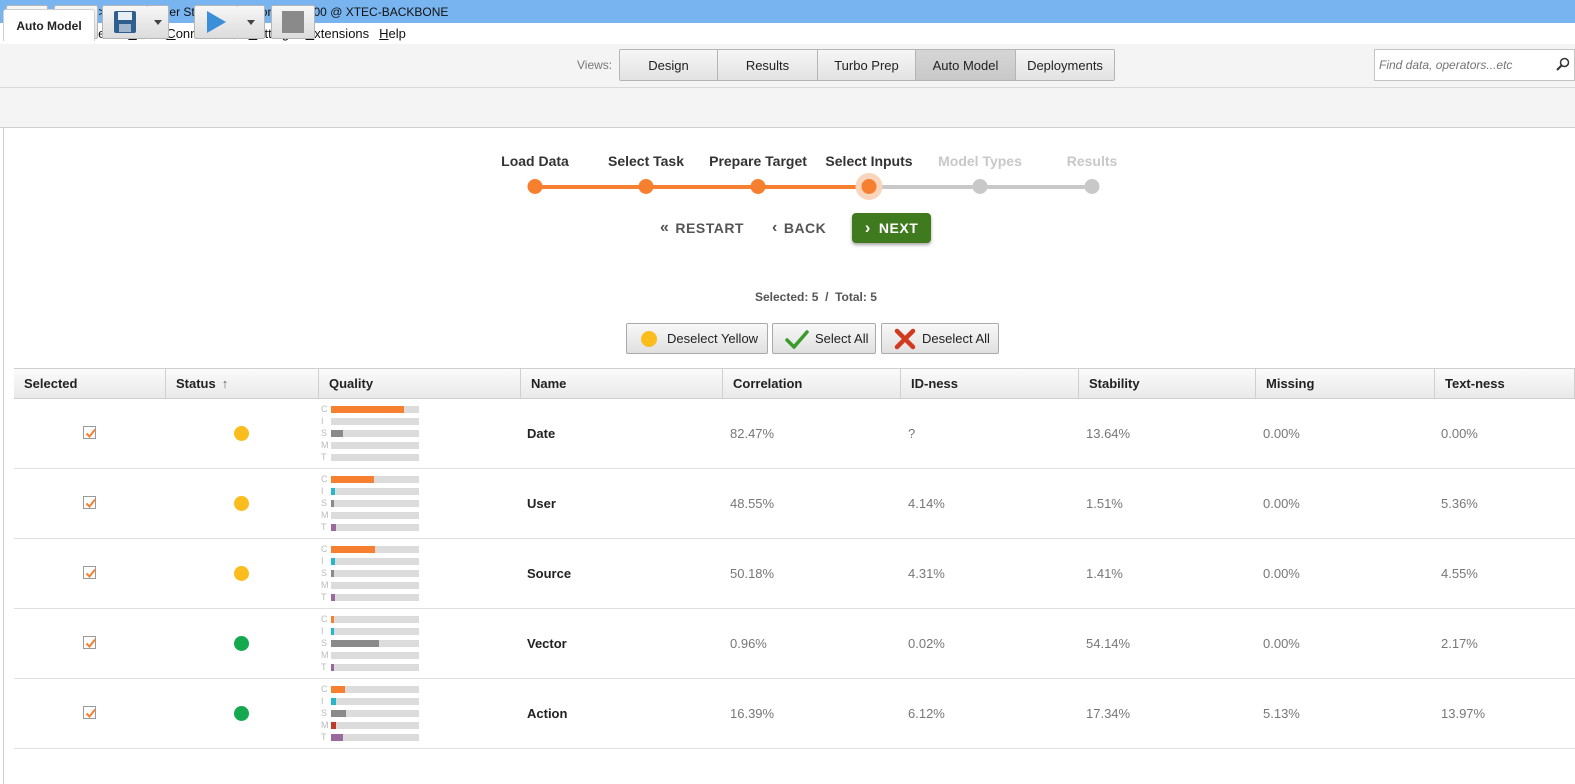  What do you see at coordinates (322, 631) in the screenshot?
I see `quality-letter: I` at bounding box center [322, 631].